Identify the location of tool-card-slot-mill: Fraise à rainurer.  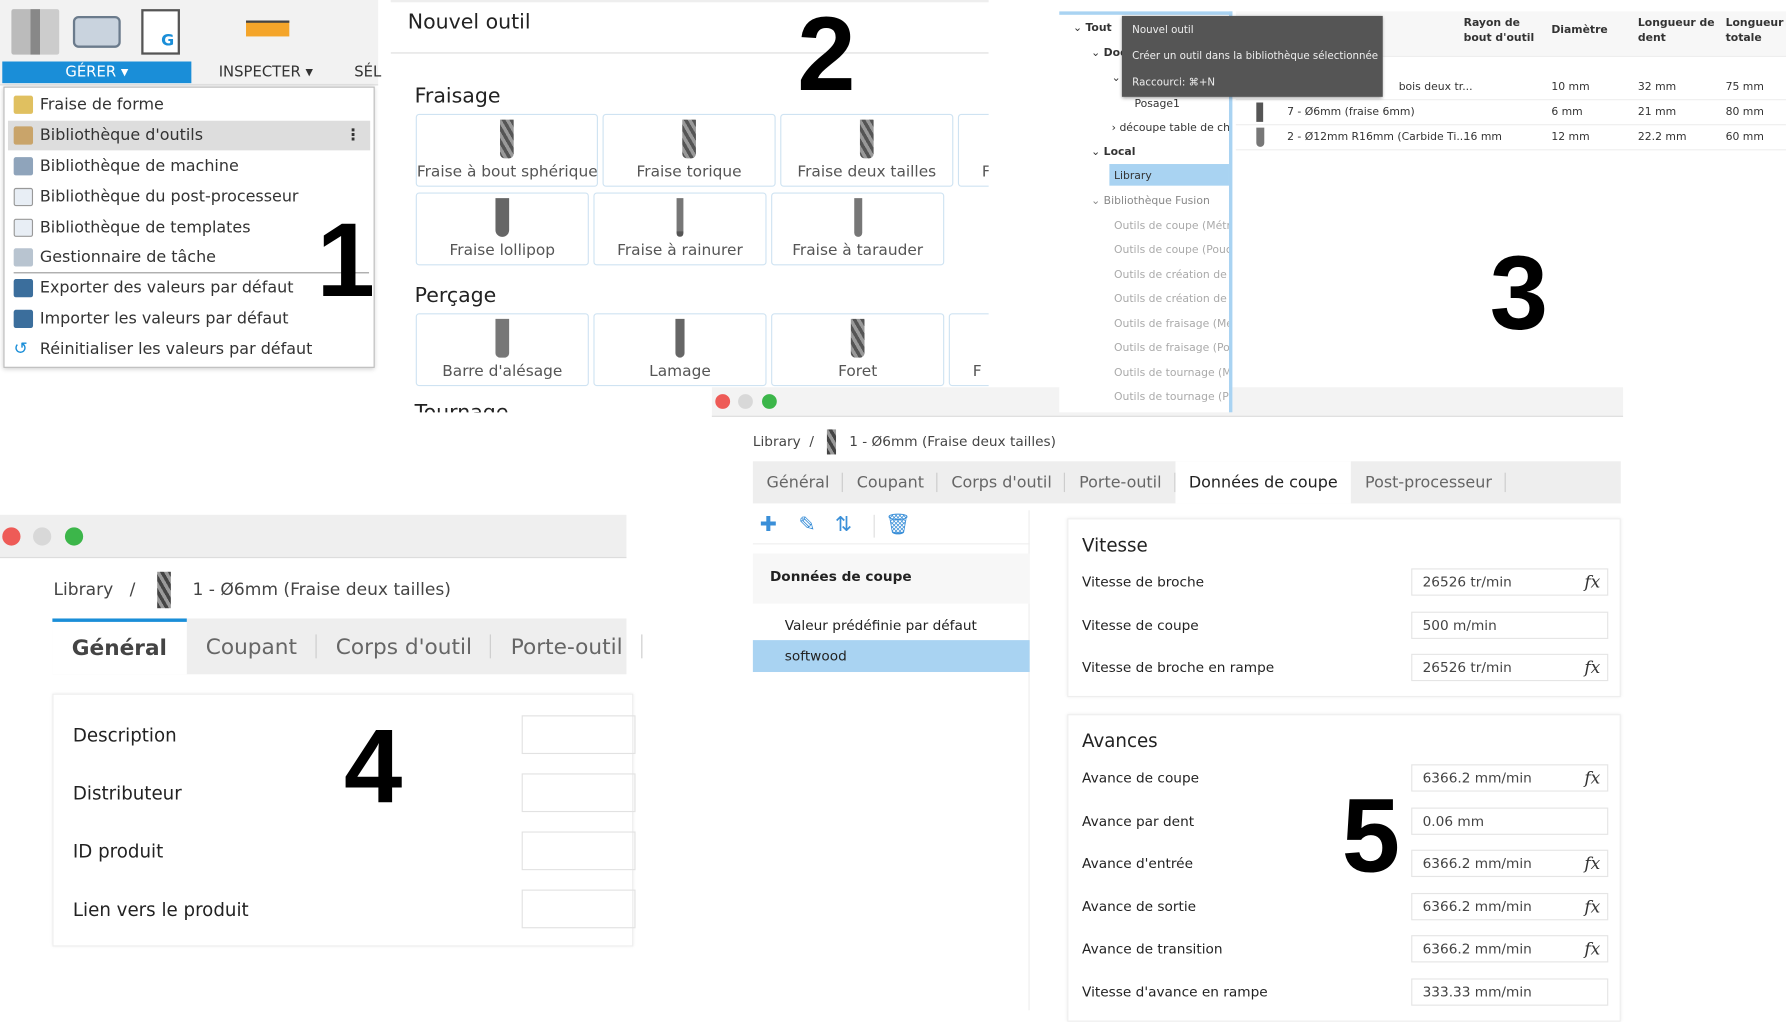
(680, 229).